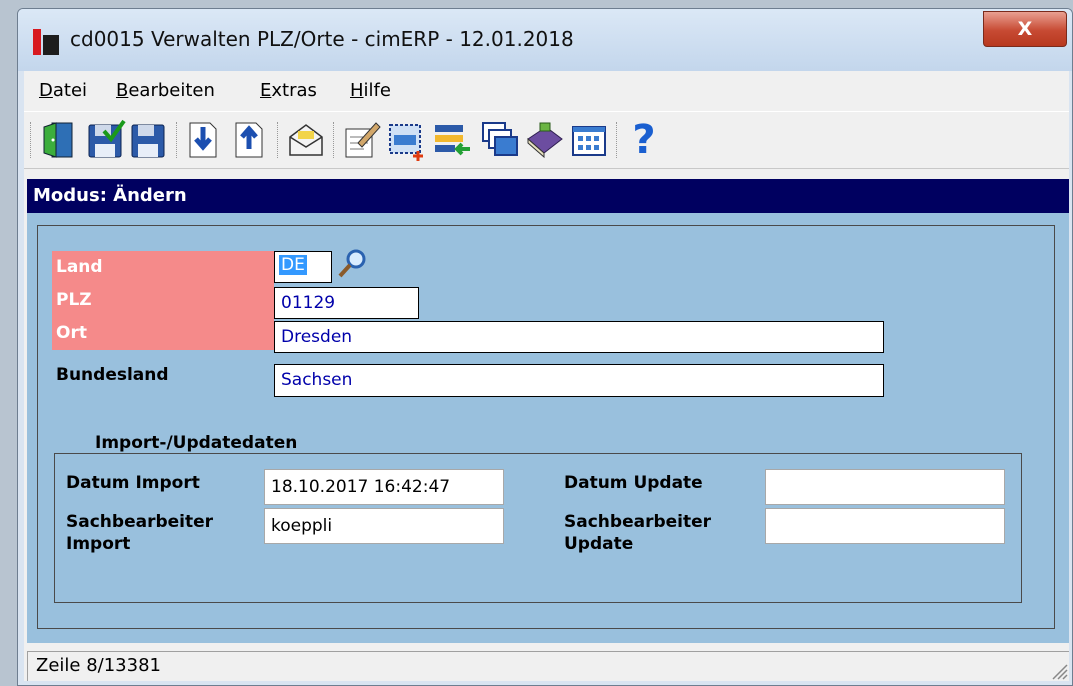 The height and width of the screenshot is (686, 1073). What do you see at coordinates (579, 337) in the screenshot?
I see `ort-input: Dresden` at bounding box center [579, 337].